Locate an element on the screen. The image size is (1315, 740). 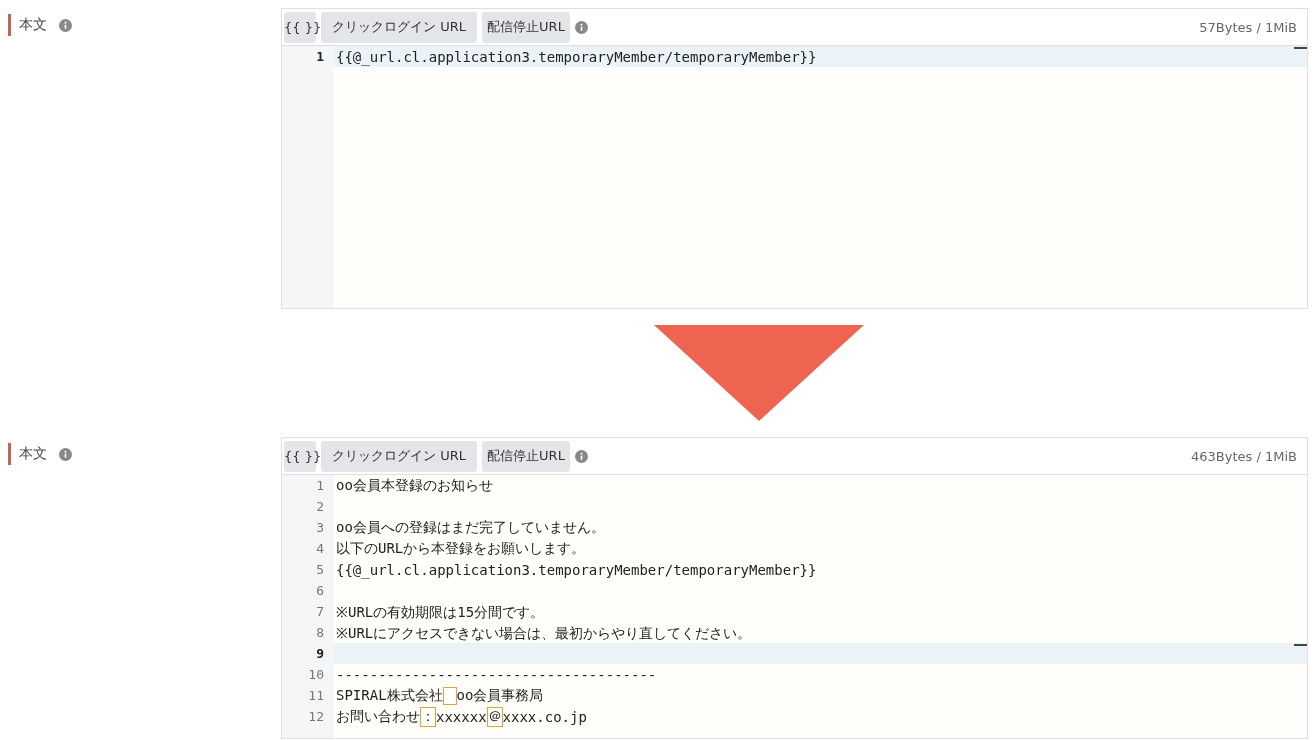
code-text: SPIRAL株式会社 is located at coordinates (389, 695).